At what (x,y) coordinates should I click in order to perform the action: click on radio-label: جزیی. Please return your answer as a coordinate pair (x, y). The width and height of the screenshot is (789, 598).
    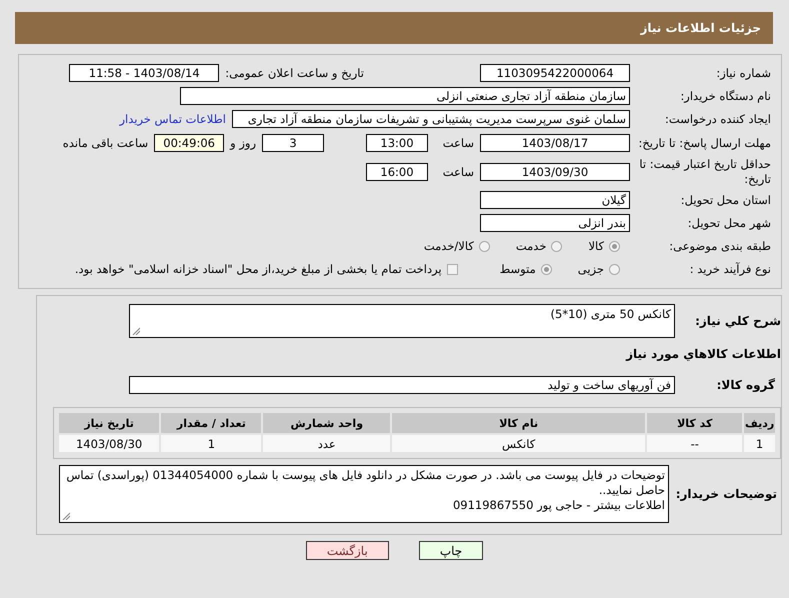
    Looking at the image, I should click on (591, 269).